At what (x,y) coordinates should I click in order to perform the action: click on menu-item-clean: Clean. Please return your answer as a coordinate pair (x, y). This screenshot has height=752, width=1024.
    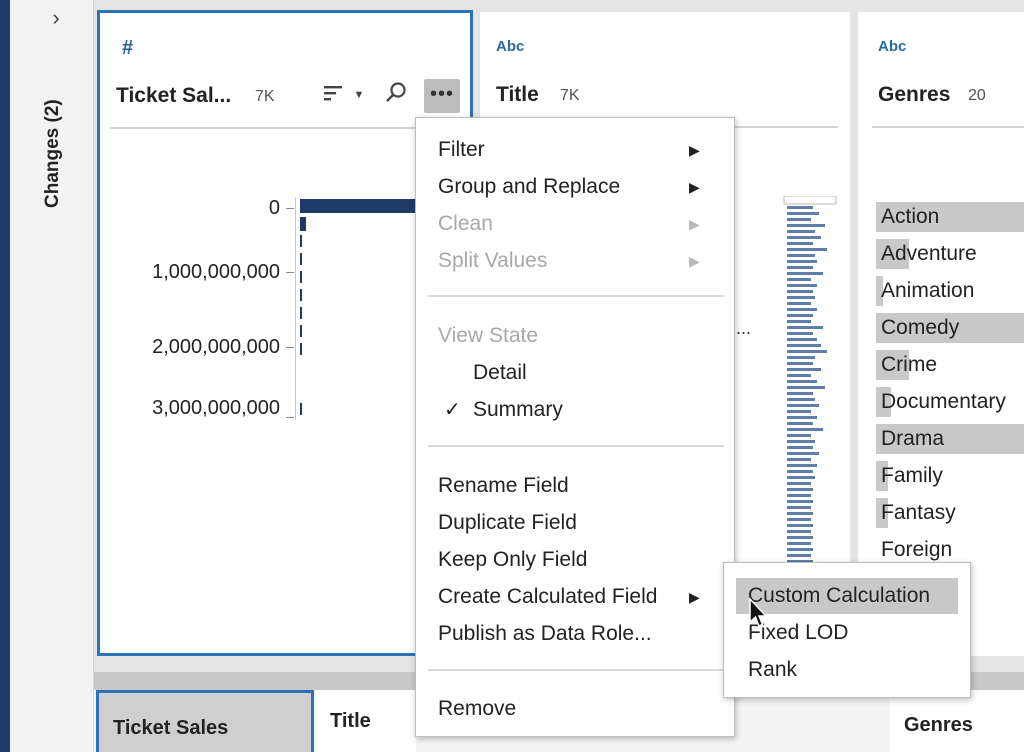
    Looking at the image, I should click on (465, 223).